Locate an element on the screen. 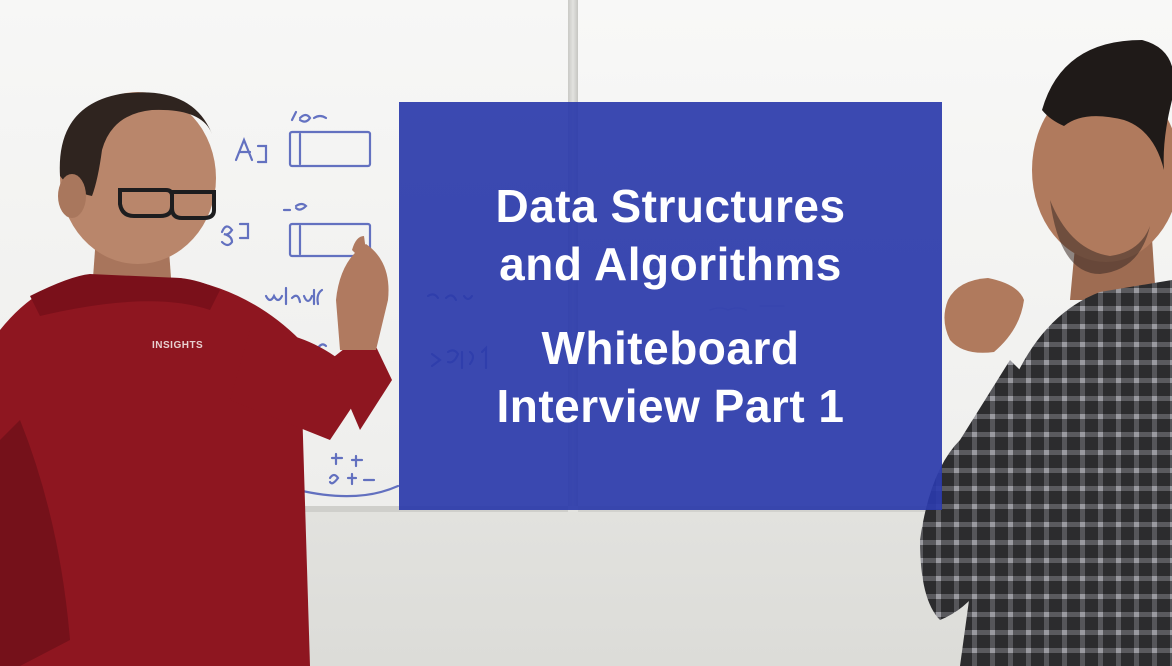 The width and height of the screenshot is (1172, 666). shirt-logo: INSIGHTS is located at coordinates (178, 345).